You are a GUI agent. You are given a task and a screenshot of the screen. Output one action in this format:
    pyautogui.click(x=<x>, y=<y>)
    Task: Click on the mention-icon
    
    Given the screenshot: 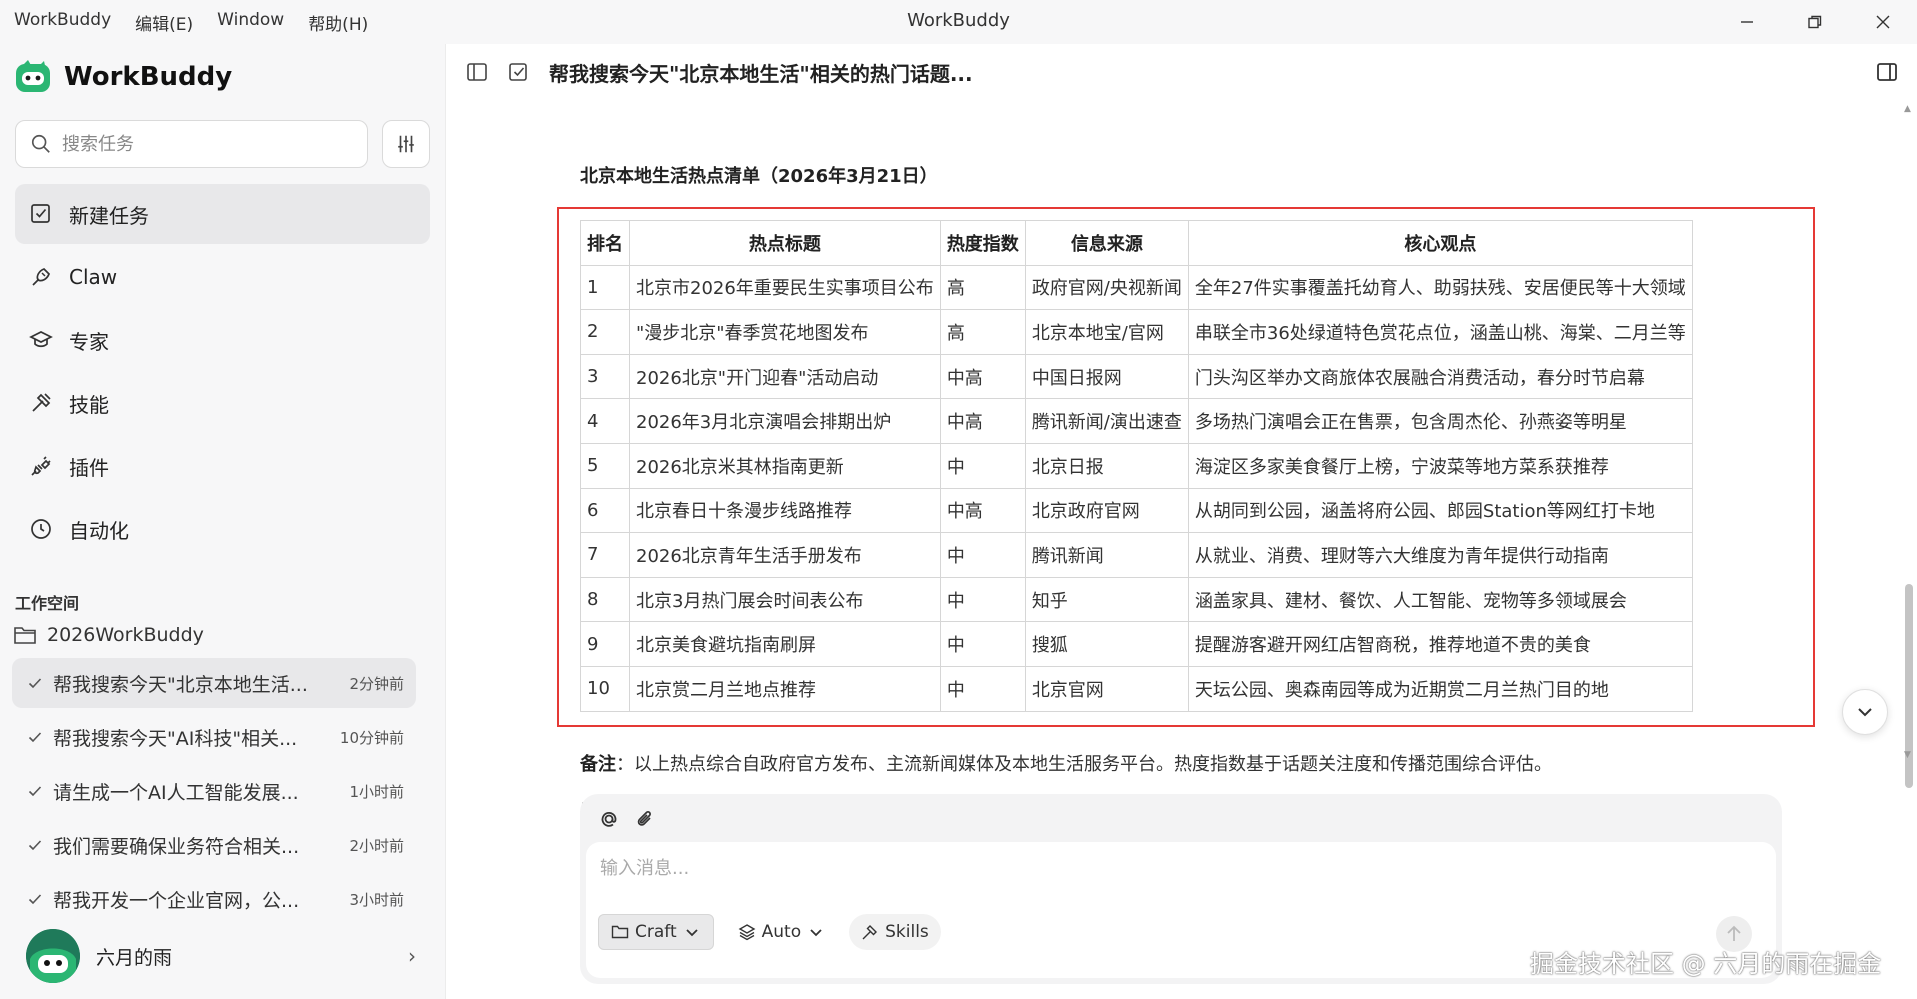 What is the action you would take?
    pyautogui.click(x=609, y=819)
    